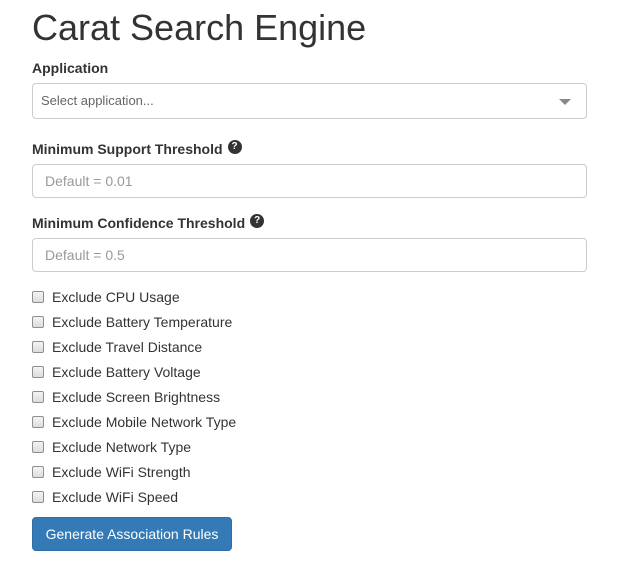 The width and height of the screenshot is (621, 586). Describe the element at coordinates (116, 297) in the screenshot. I see `exclude-cpu-usage-label: Exclude CPU Usage` at that location.